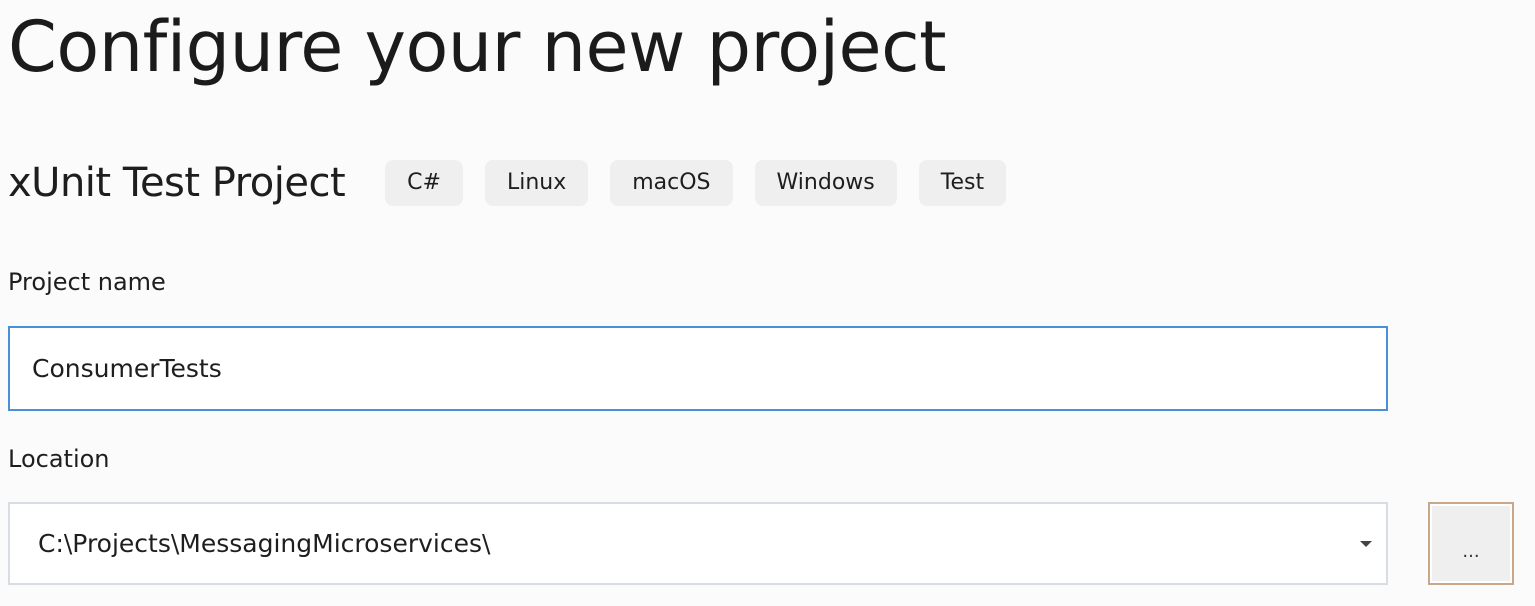 This screenshot has width=1535, height=606. Describe the element at coordinates (962, 183) in the screenshot. I see `tag-test: Test` at that location.